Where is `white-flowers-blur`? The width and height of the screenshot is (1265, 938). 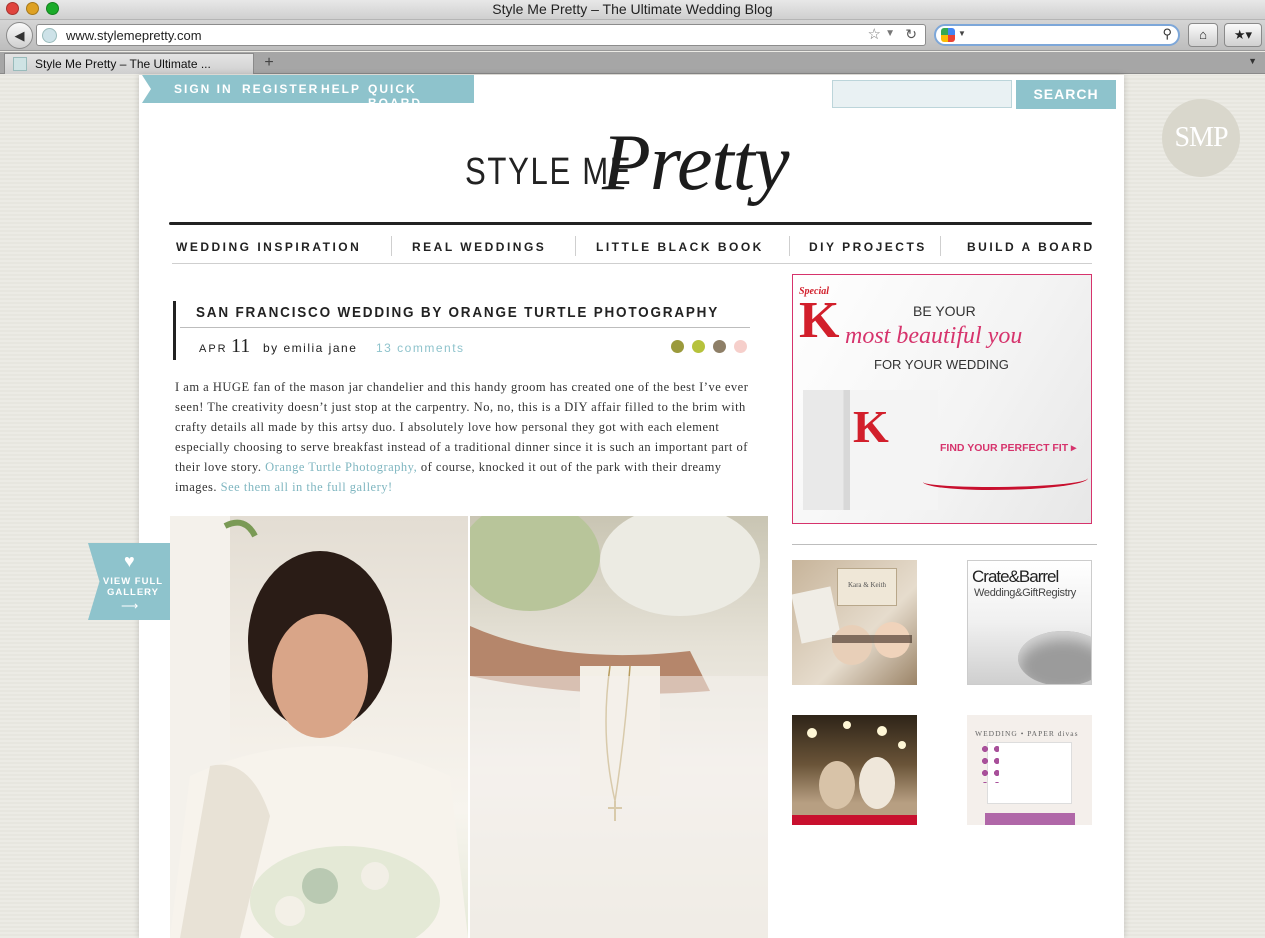 white-flowers-blur is located at coordinates (680, 566).